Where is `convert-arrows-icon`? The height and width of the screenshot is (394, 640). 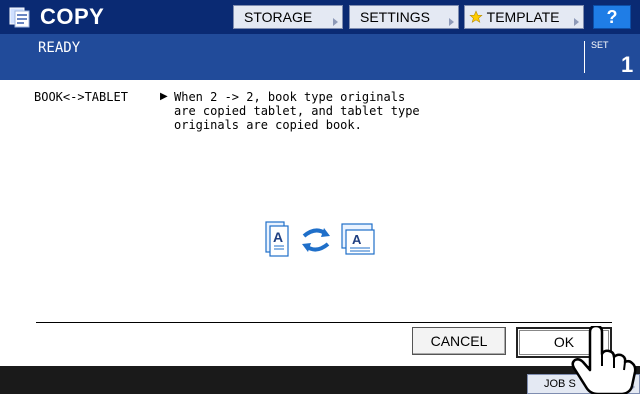 convert-arrows-icon is located at coordinates (316, 240).